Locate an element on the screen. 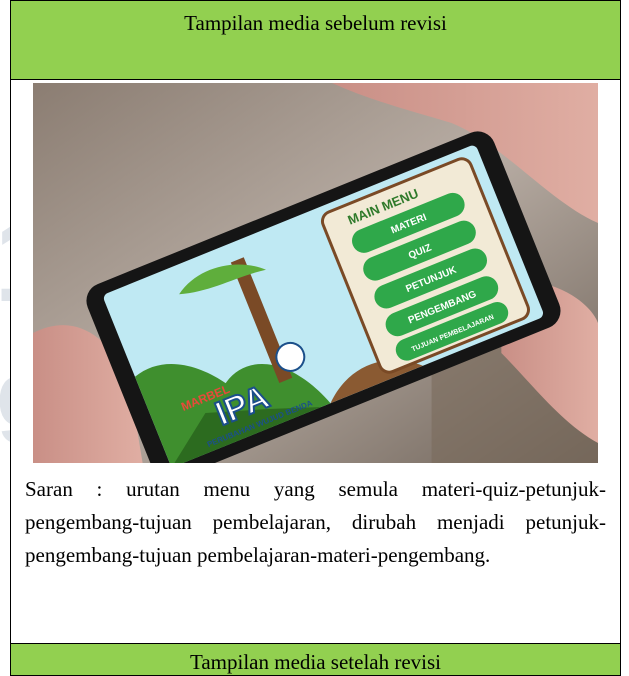  header-after: Tampilan media setelah revisi is located at coordinates (315, 662).